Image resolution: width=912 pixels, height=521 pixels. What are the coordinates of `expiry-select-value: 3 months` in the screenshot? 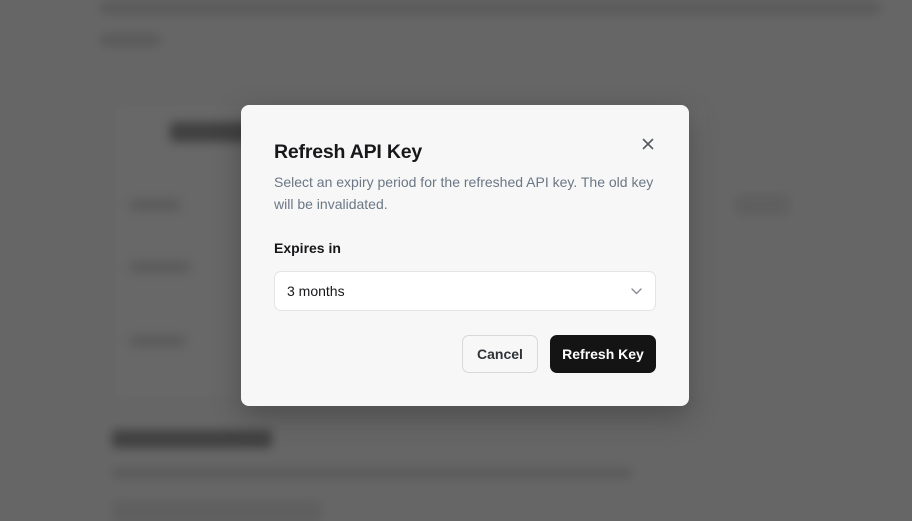 It's located at (316, 291).